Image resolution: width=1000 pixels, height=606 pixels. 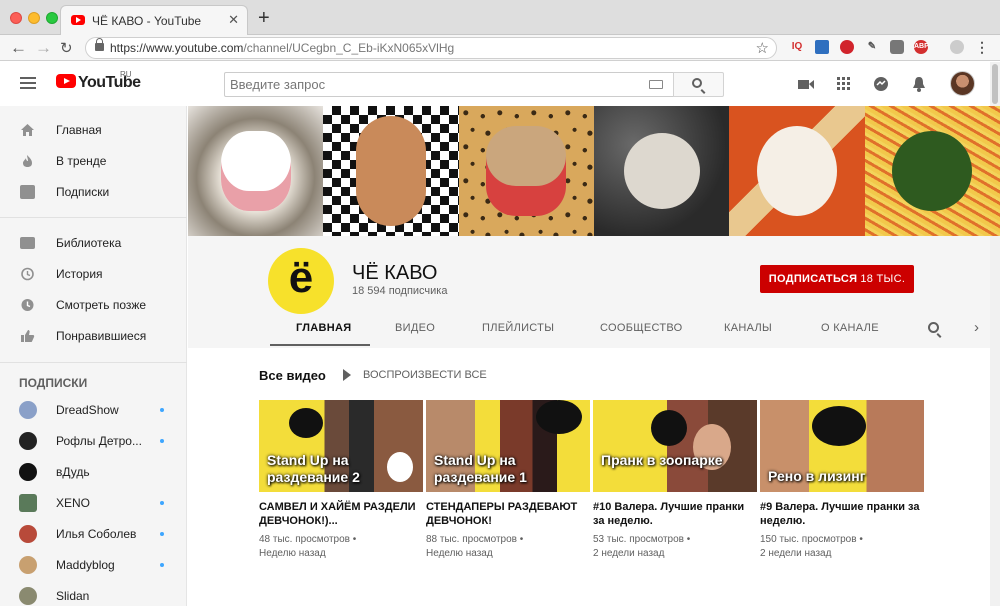 I want to click on reload-icon: ↻, so click(x=66, y=48).